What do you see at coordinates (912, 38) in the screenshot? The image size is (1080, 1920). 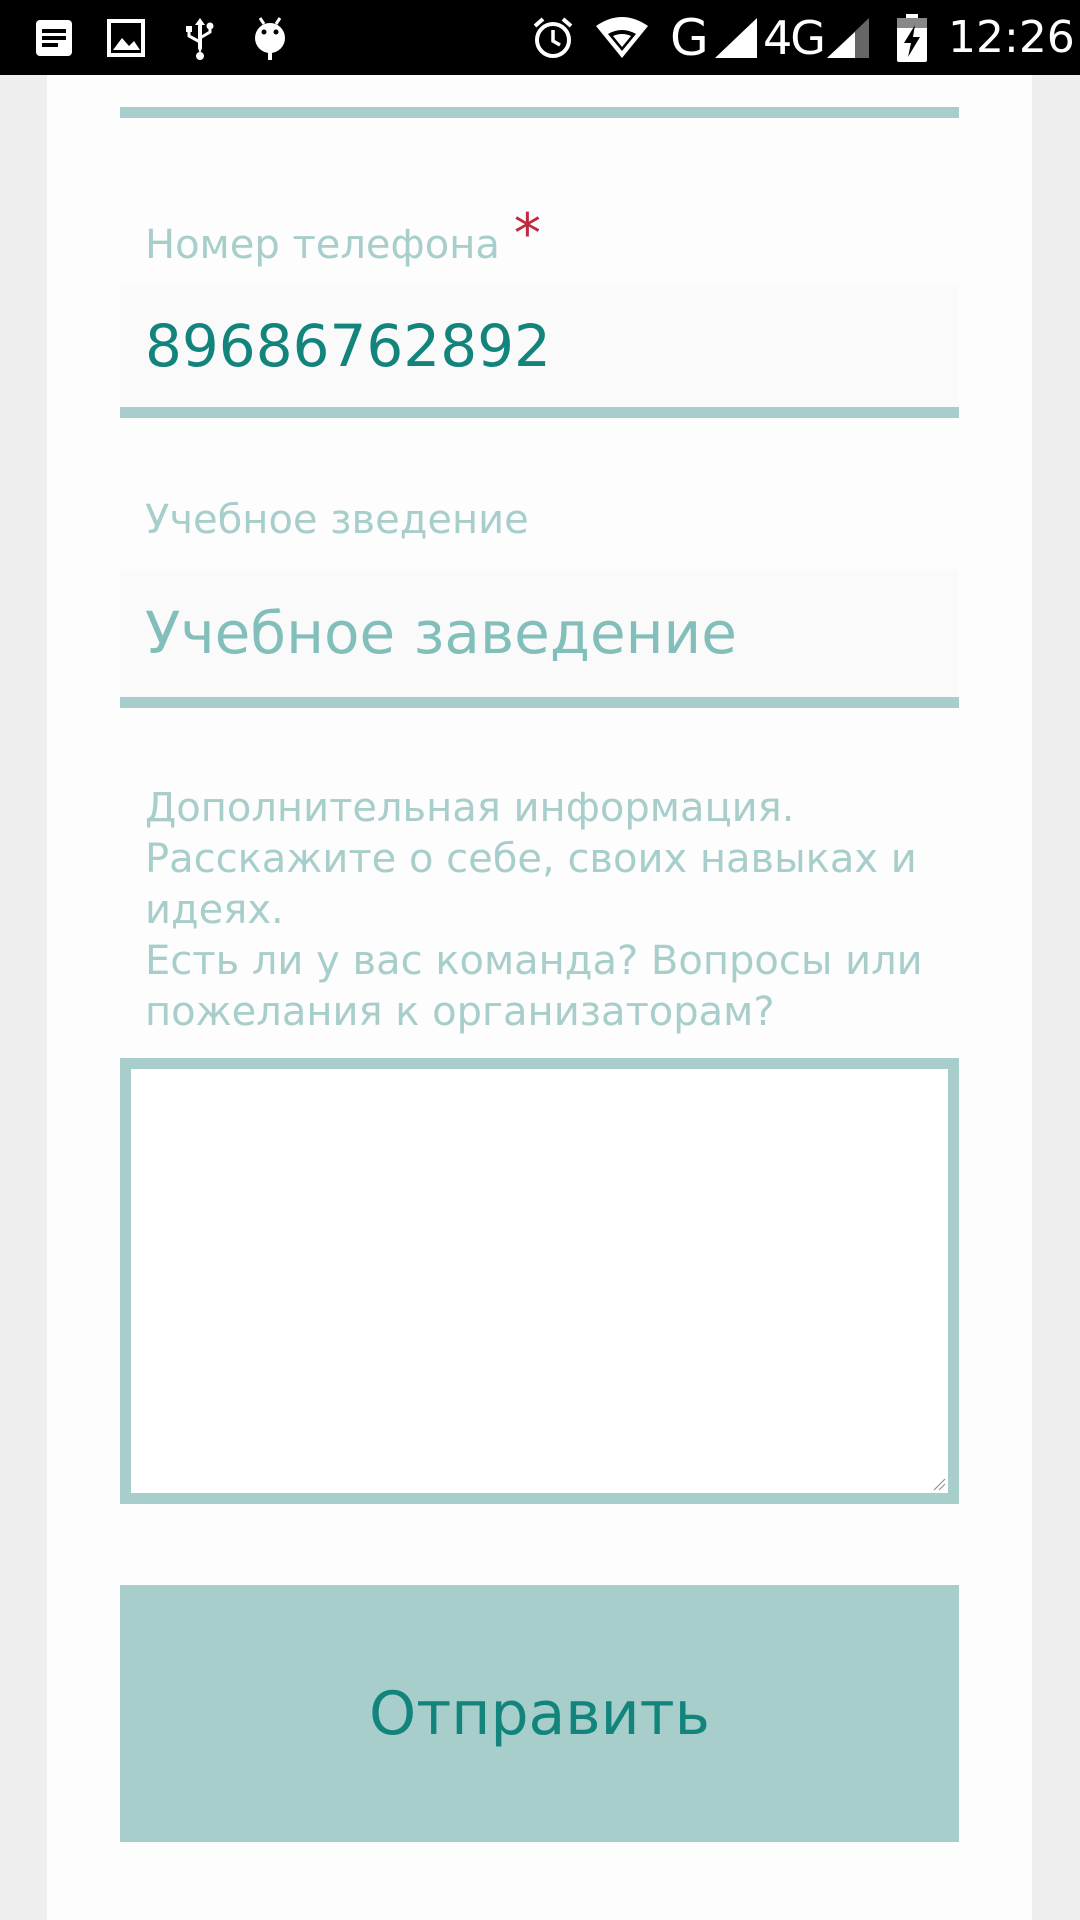 I see `battery-charging-icon` at bounding box center [912, 38].